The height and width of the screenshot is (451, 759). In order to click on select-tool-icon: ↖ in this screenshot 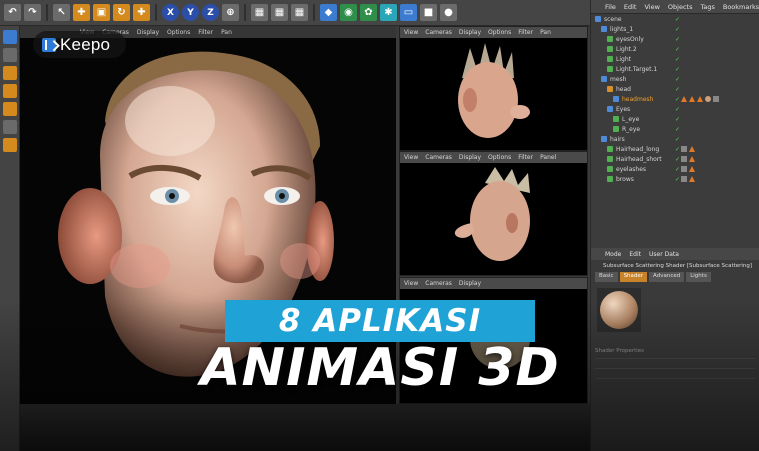, I will do `click(61, 12)`.